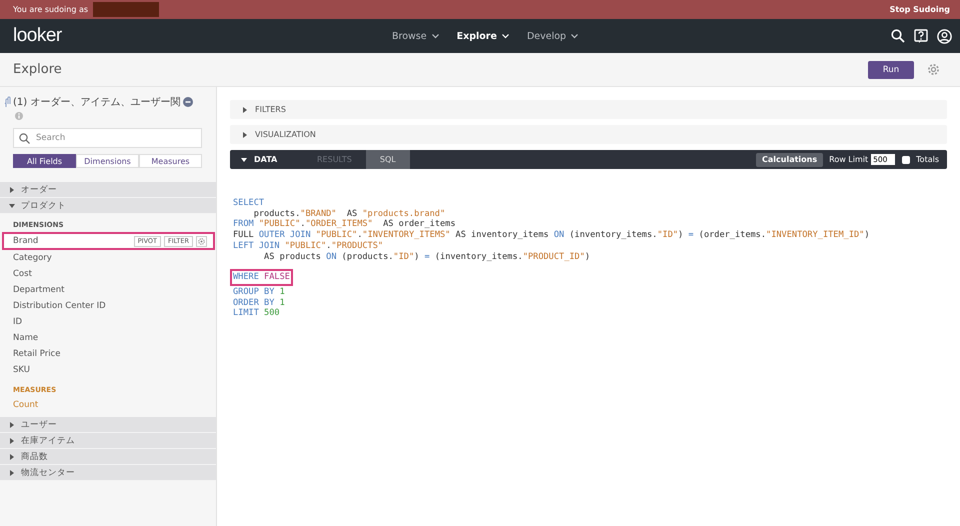  Describe the element at coordinates (188, 102) in the screenshot. I see `collapse-icon` at that location.